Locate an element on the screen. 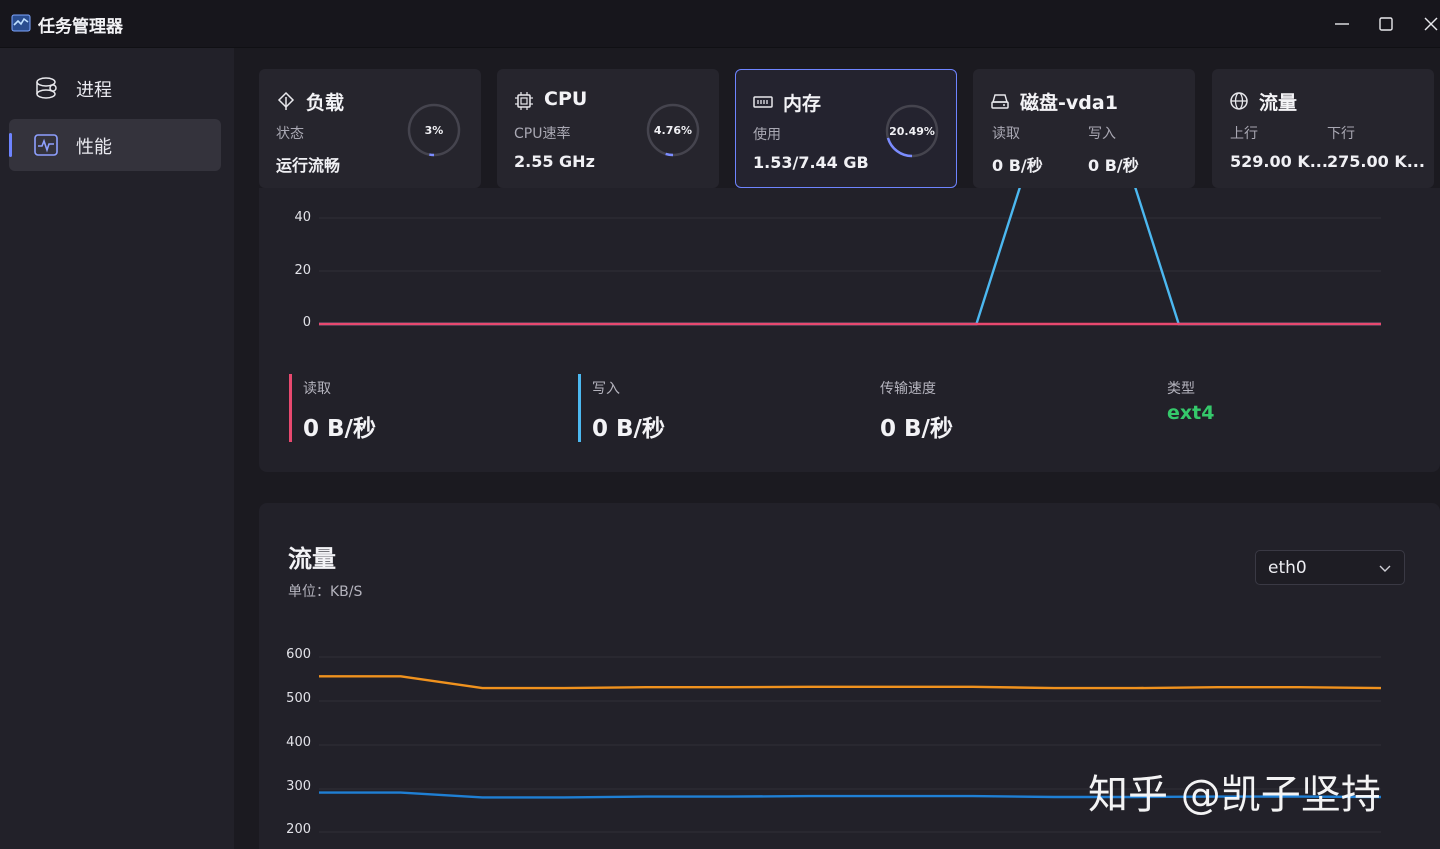 Image resolution: width=1440 pixels, height=849 pixels. sidebar-item-performance: 性能 is located at coordinates (115, 145).